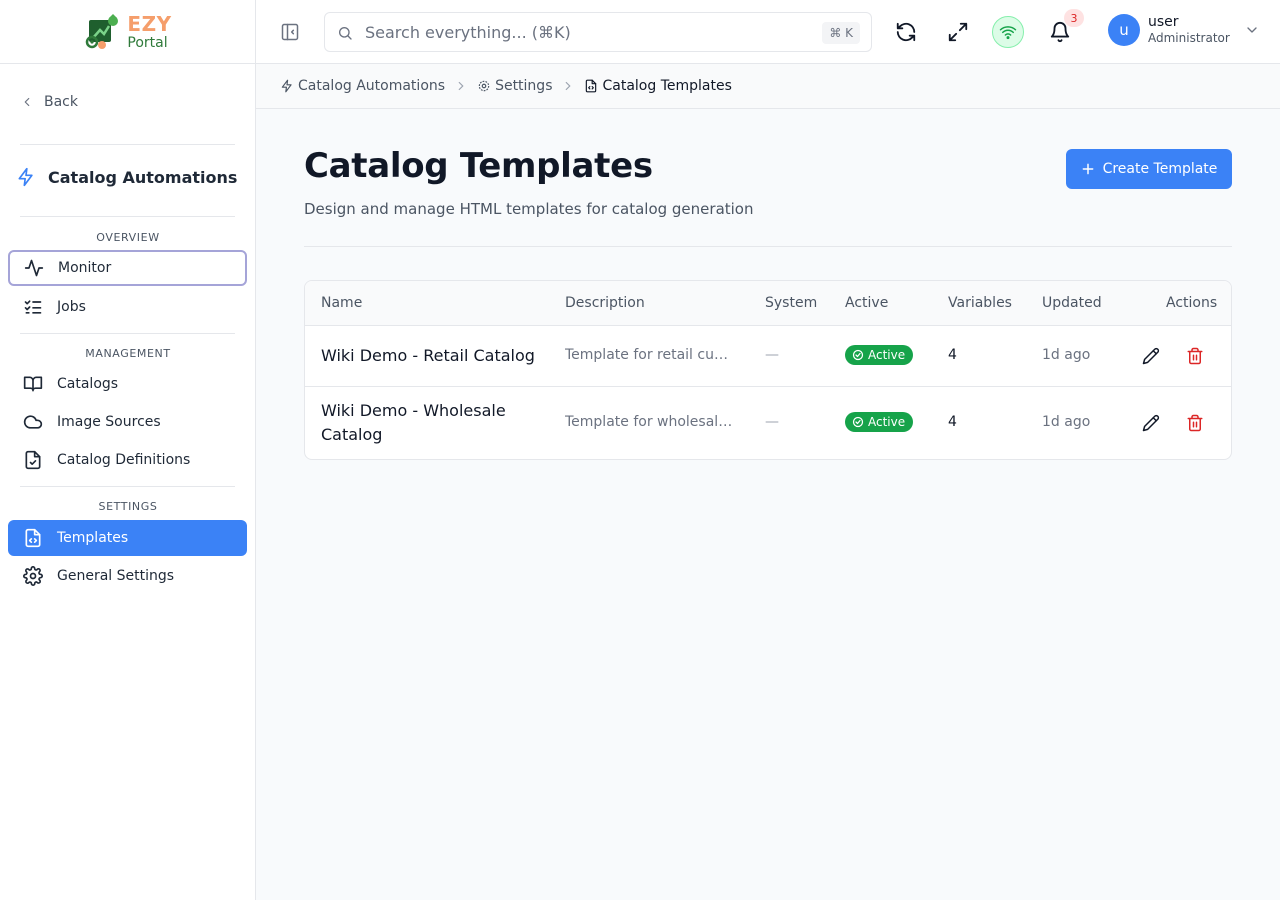 This screenshot has height=900, width=1280. Describe the element at coordinates (1072, 303) in the screenshot. I see `column-header-updated: Updated` at that location.